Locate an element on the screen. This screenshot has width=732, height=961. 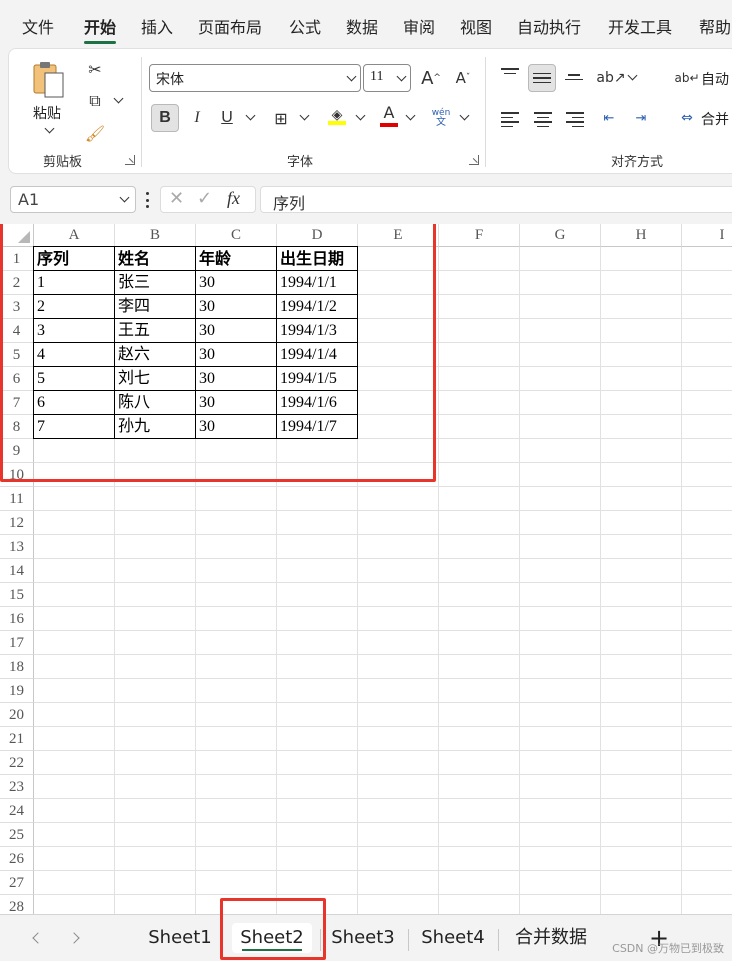
format-painter-icon: 🖌 is located at coordinates (95, 133).